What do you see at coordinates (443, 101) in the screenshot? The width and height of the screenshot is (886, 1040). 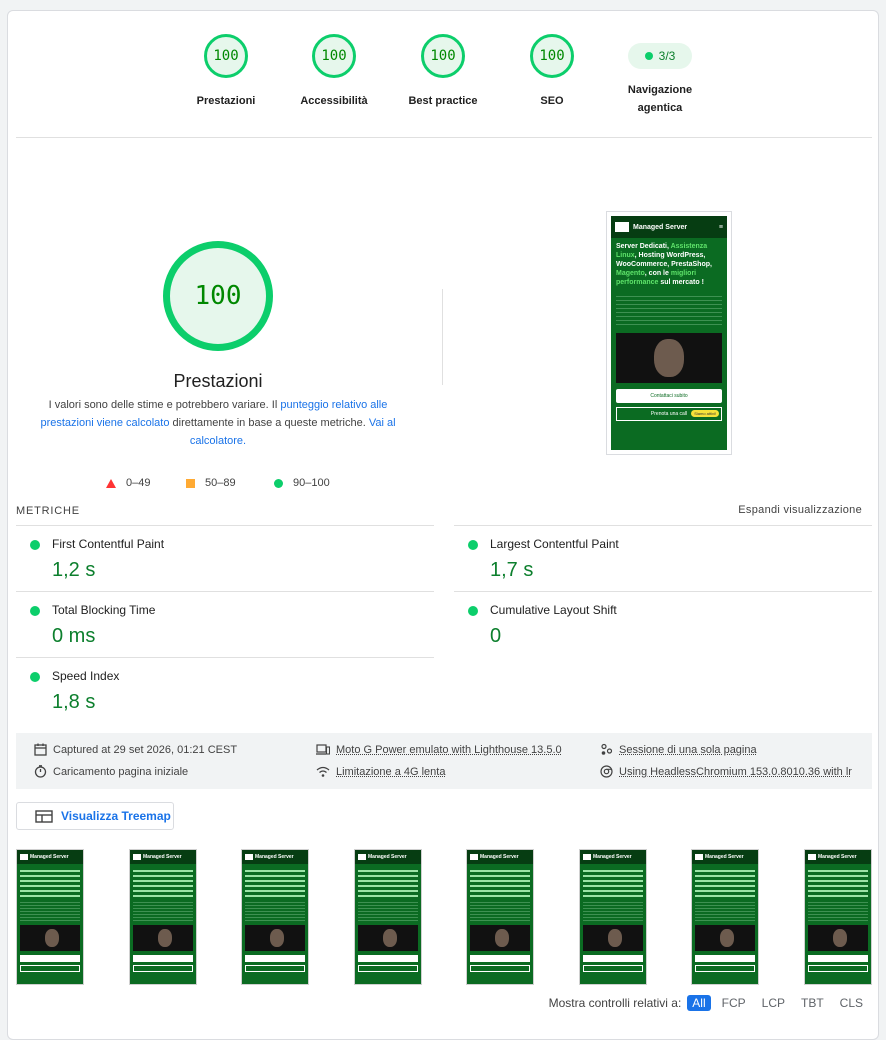 I see `gauge-label: Best practice` at bounding box center [443, 101].